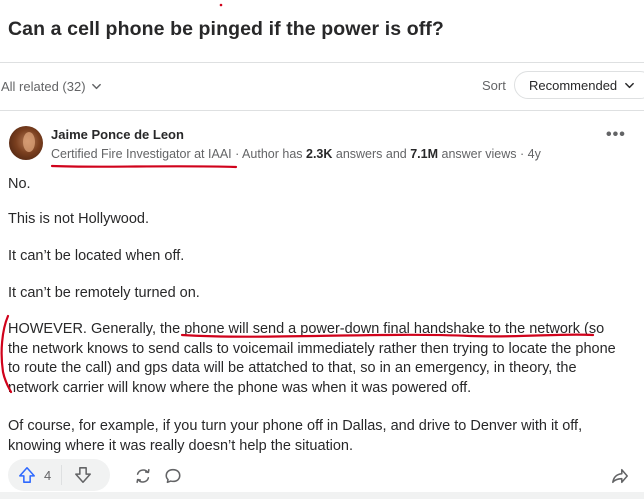 This screenshot has width=644, height=499. I want to click on downvote-button, so click(77, 475).